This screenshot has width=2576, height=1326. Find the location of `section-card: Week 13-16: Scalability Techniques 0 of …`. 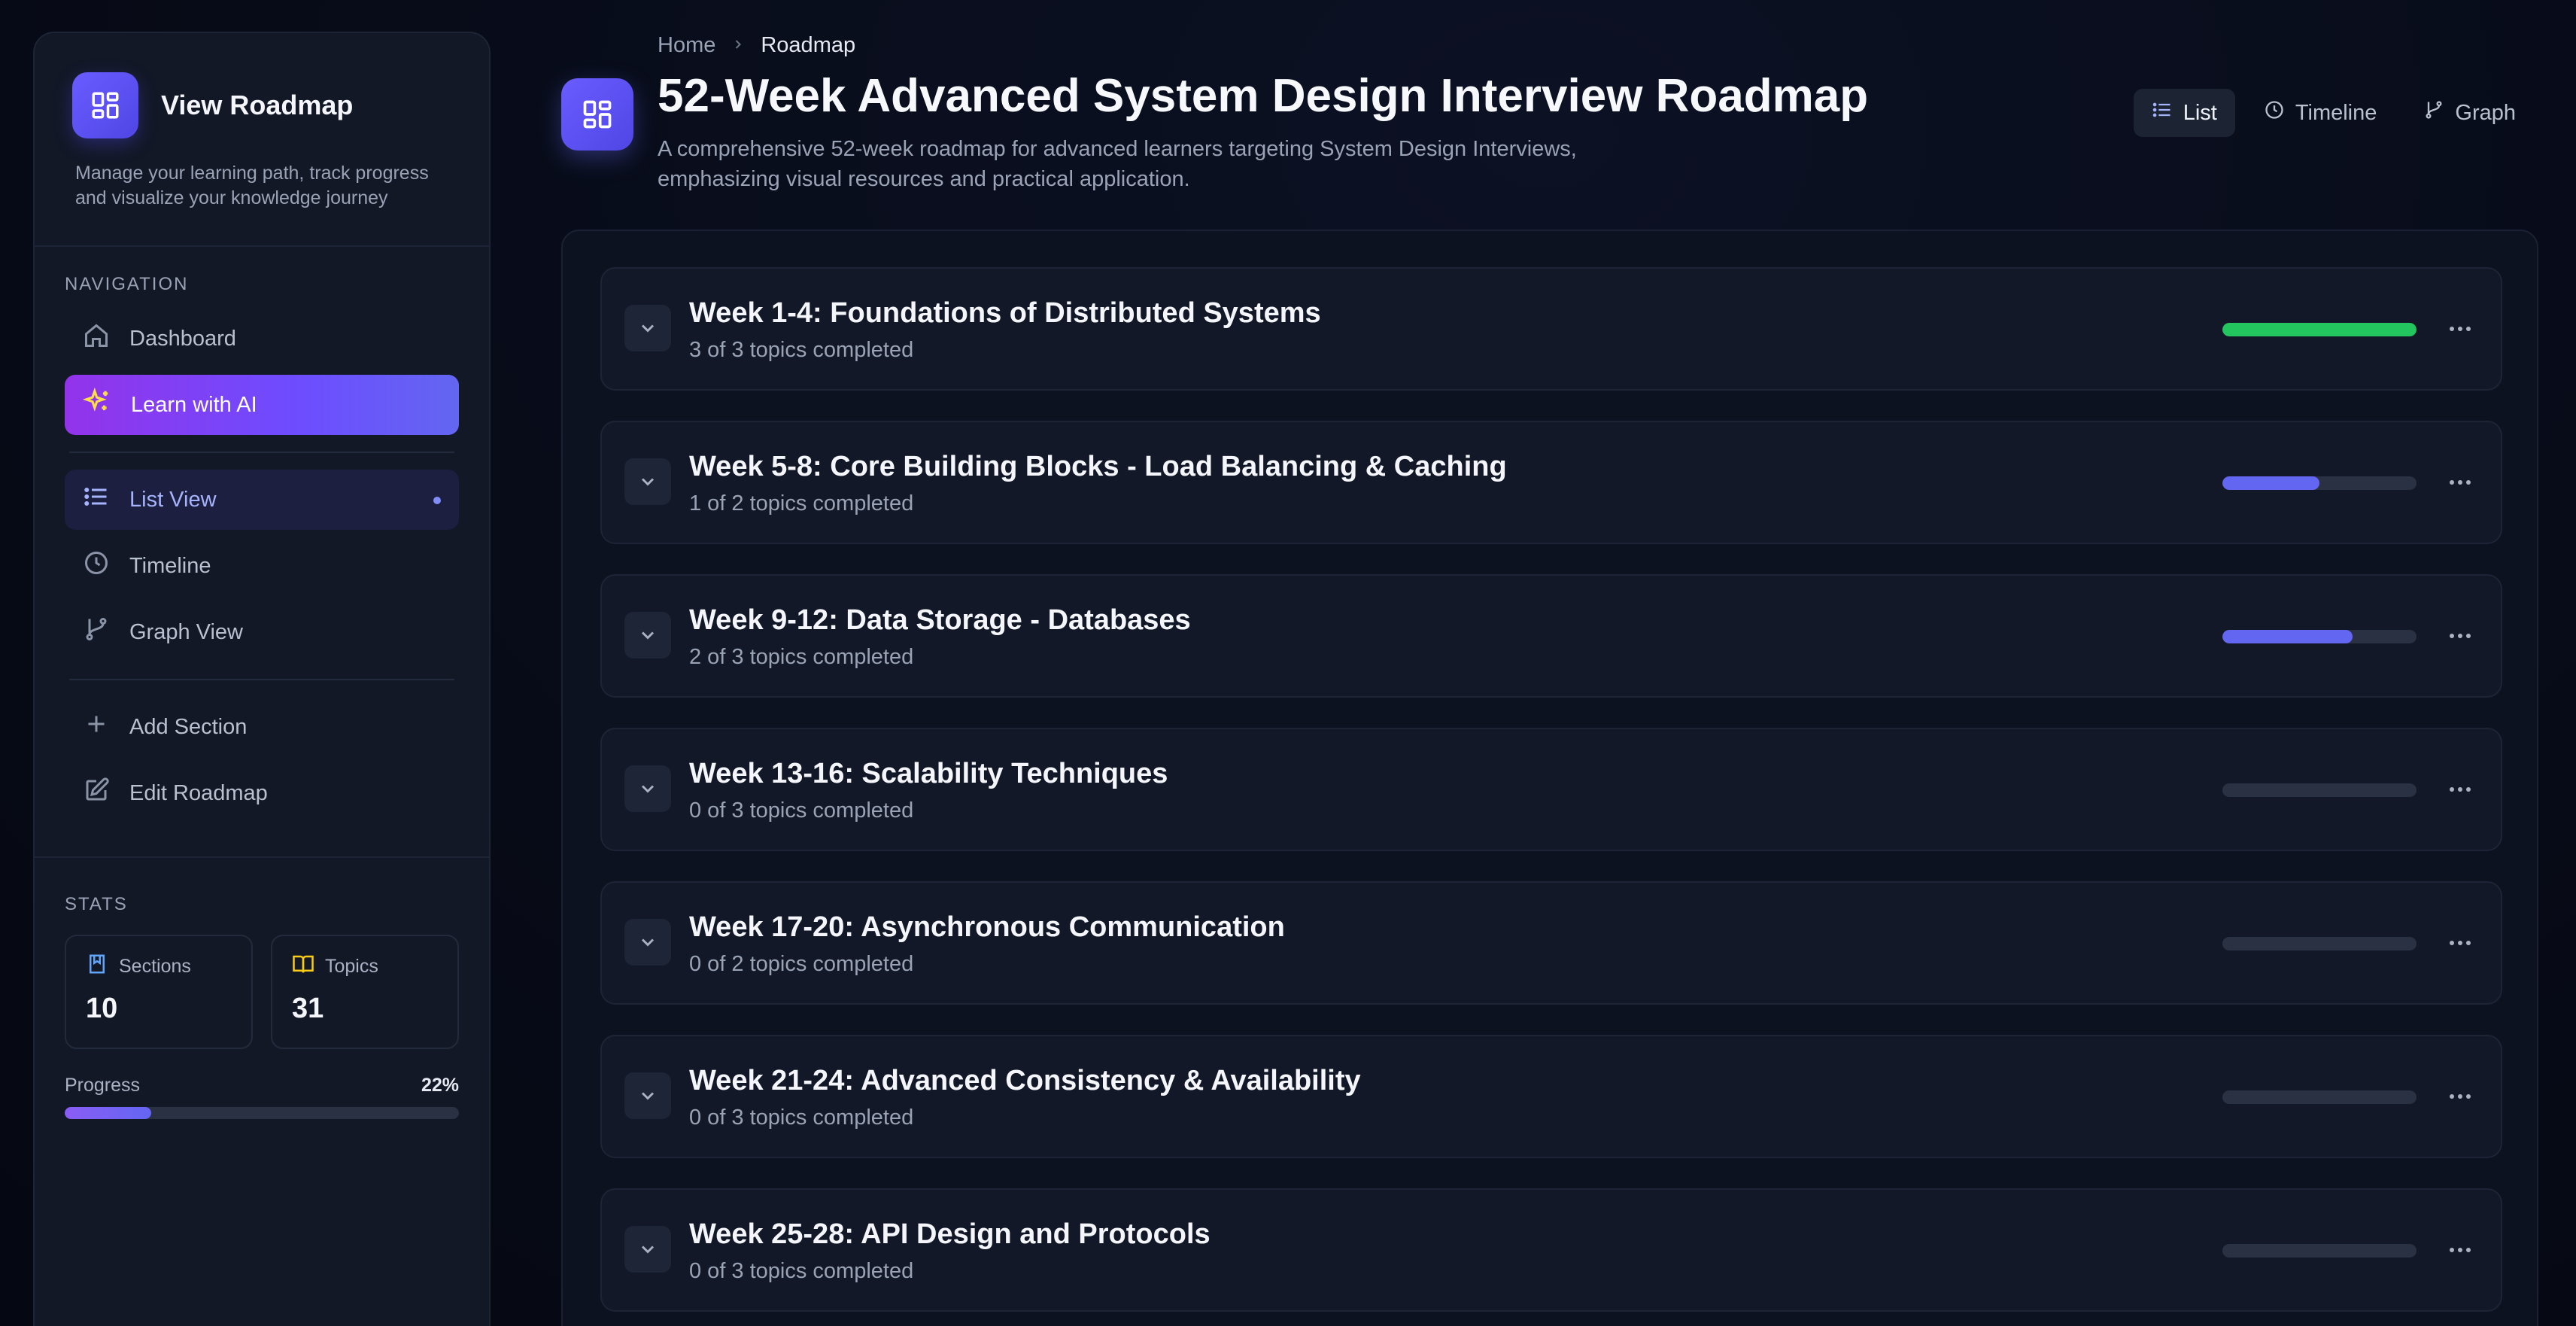

section-card: Week 13-16: Scalability Techniques 0 of … is located at coordinates (1551, 789).